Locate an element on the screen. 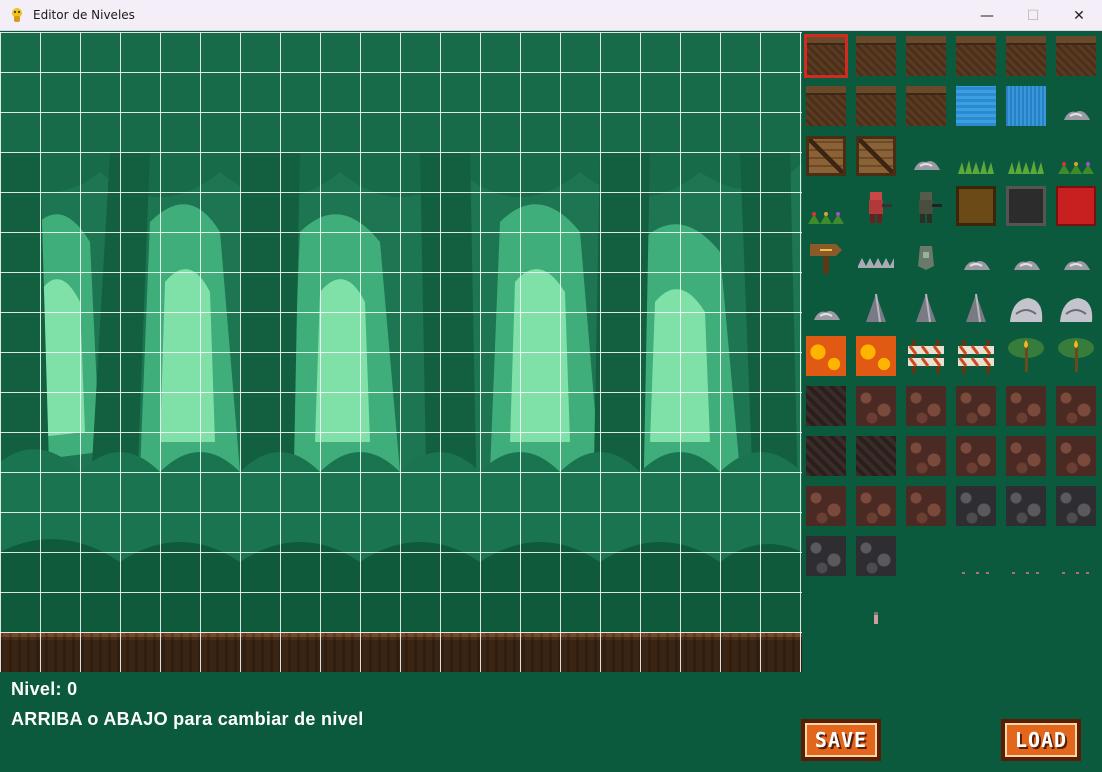  palette-tile-signpost is located at coordinates (826, 256).